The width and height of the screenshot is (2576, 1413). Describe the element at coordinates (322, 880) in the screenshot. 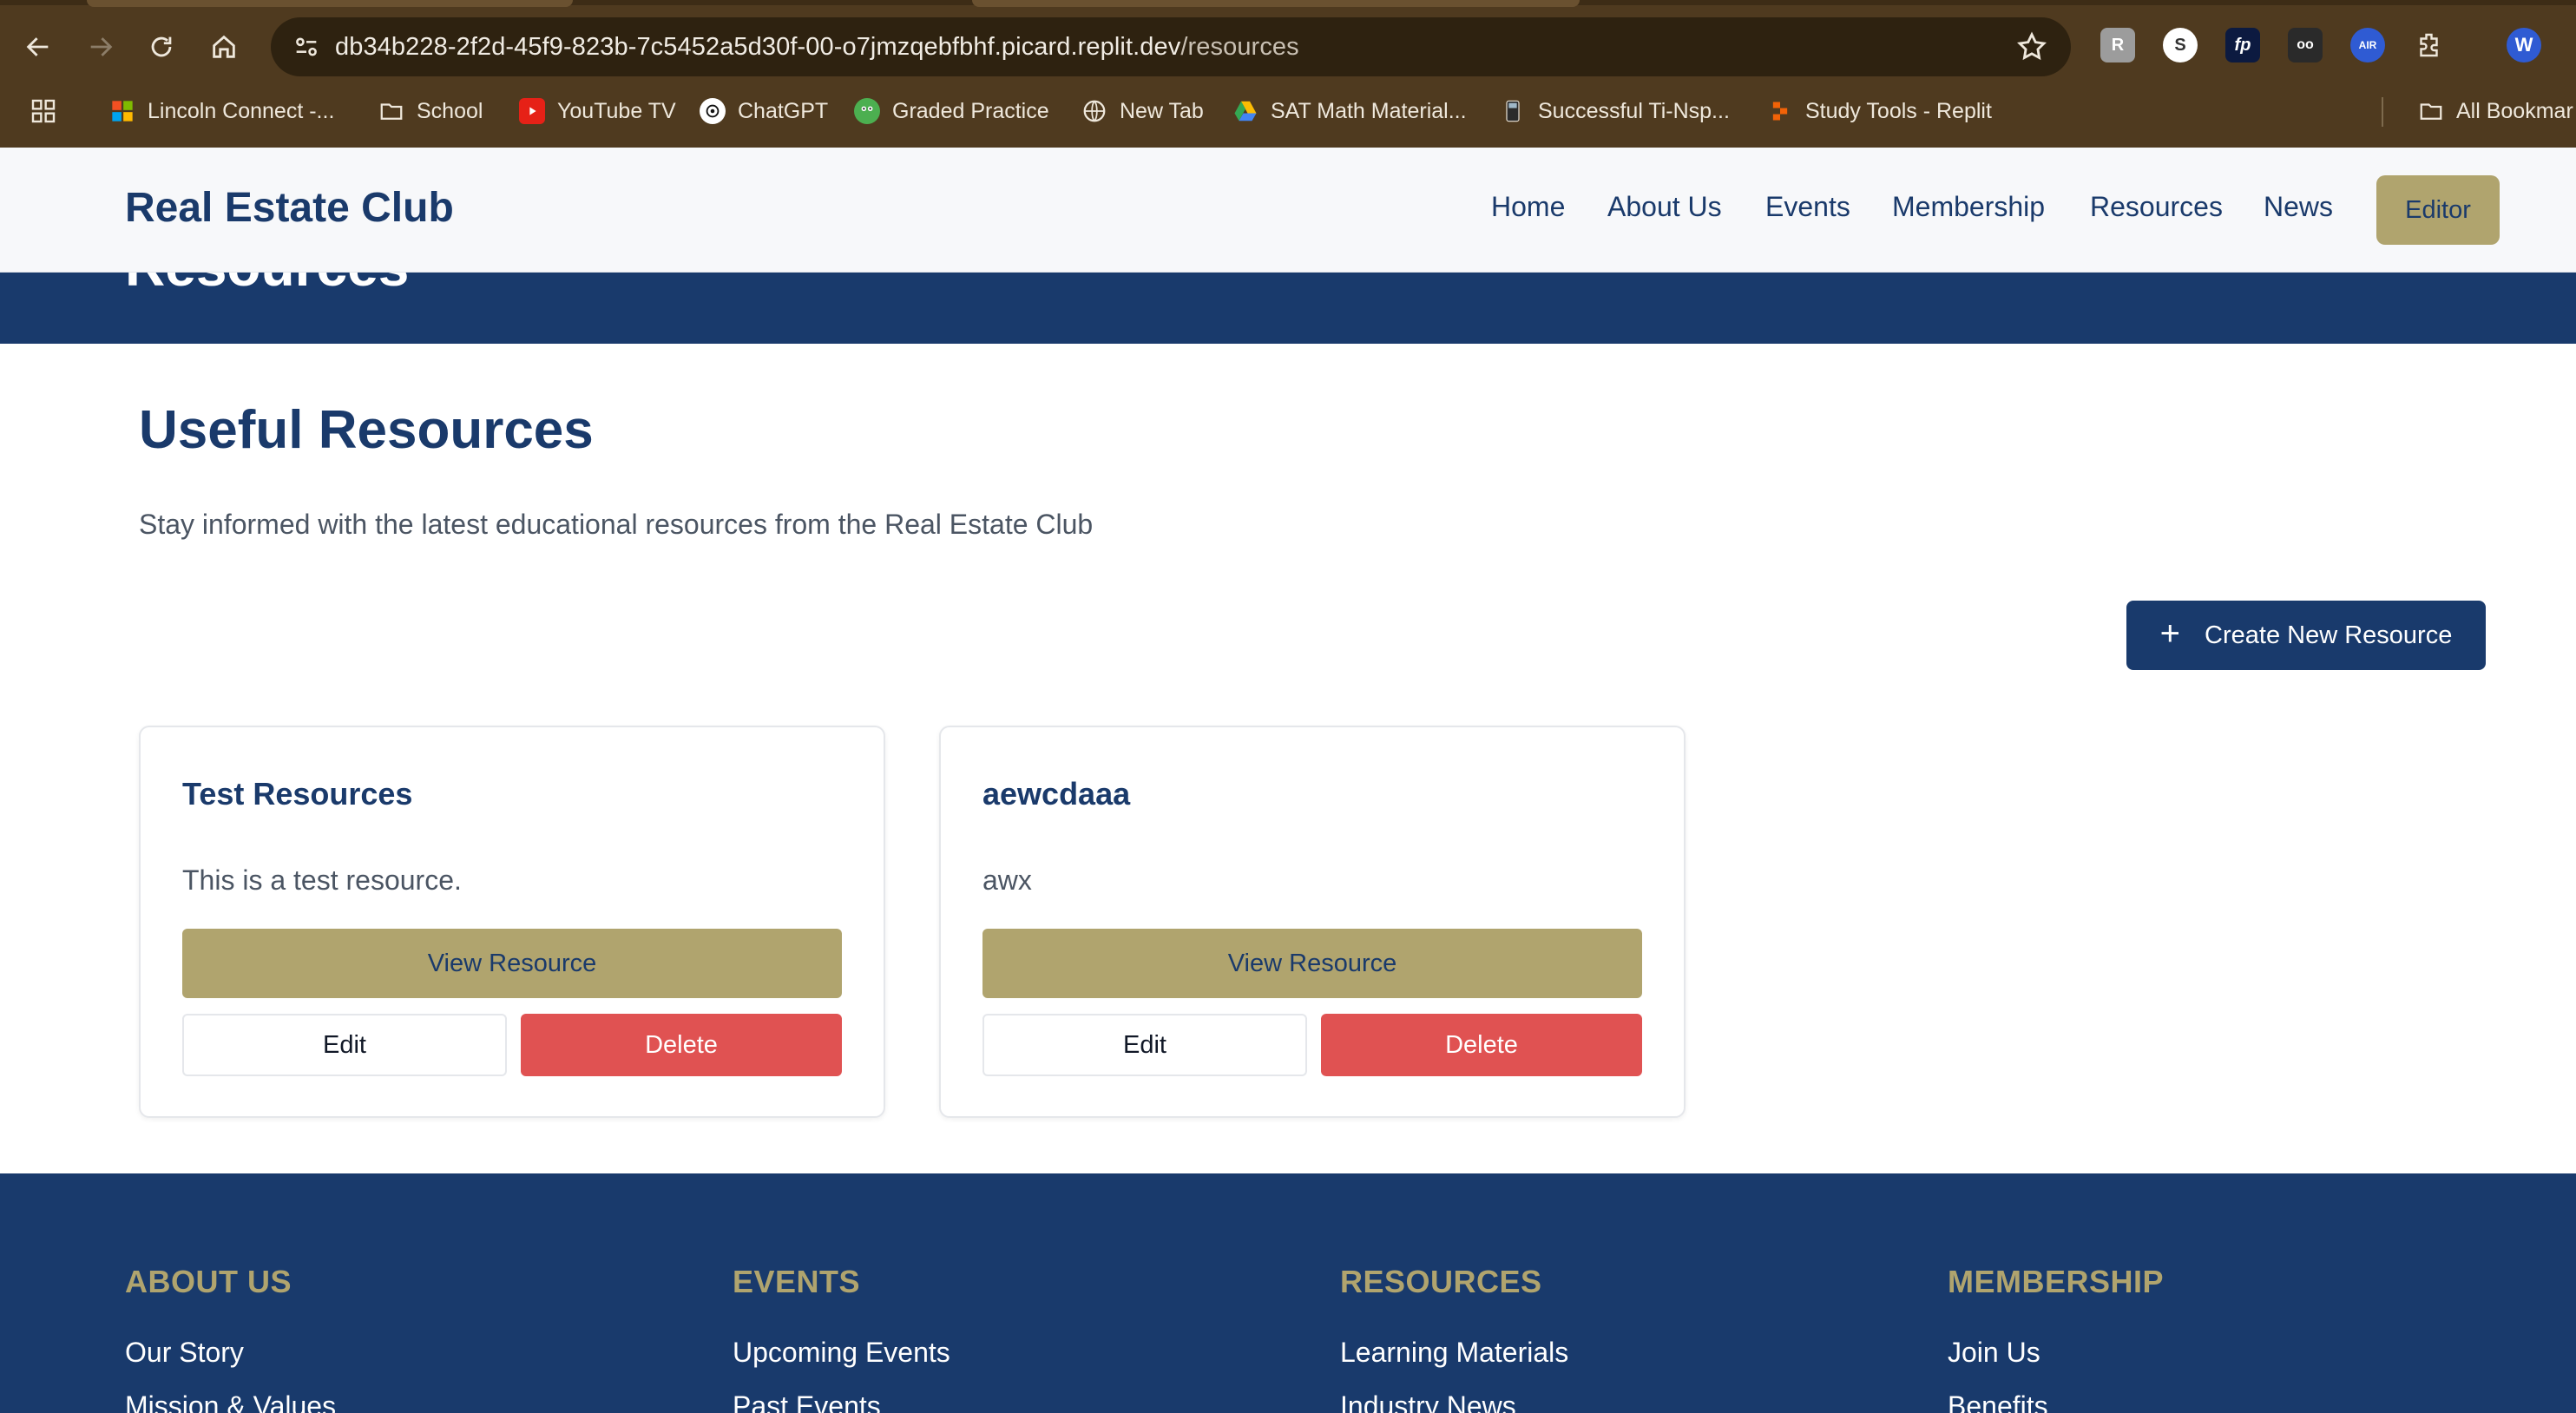

I see `resource-card-description: This is a test resource.` at that location.